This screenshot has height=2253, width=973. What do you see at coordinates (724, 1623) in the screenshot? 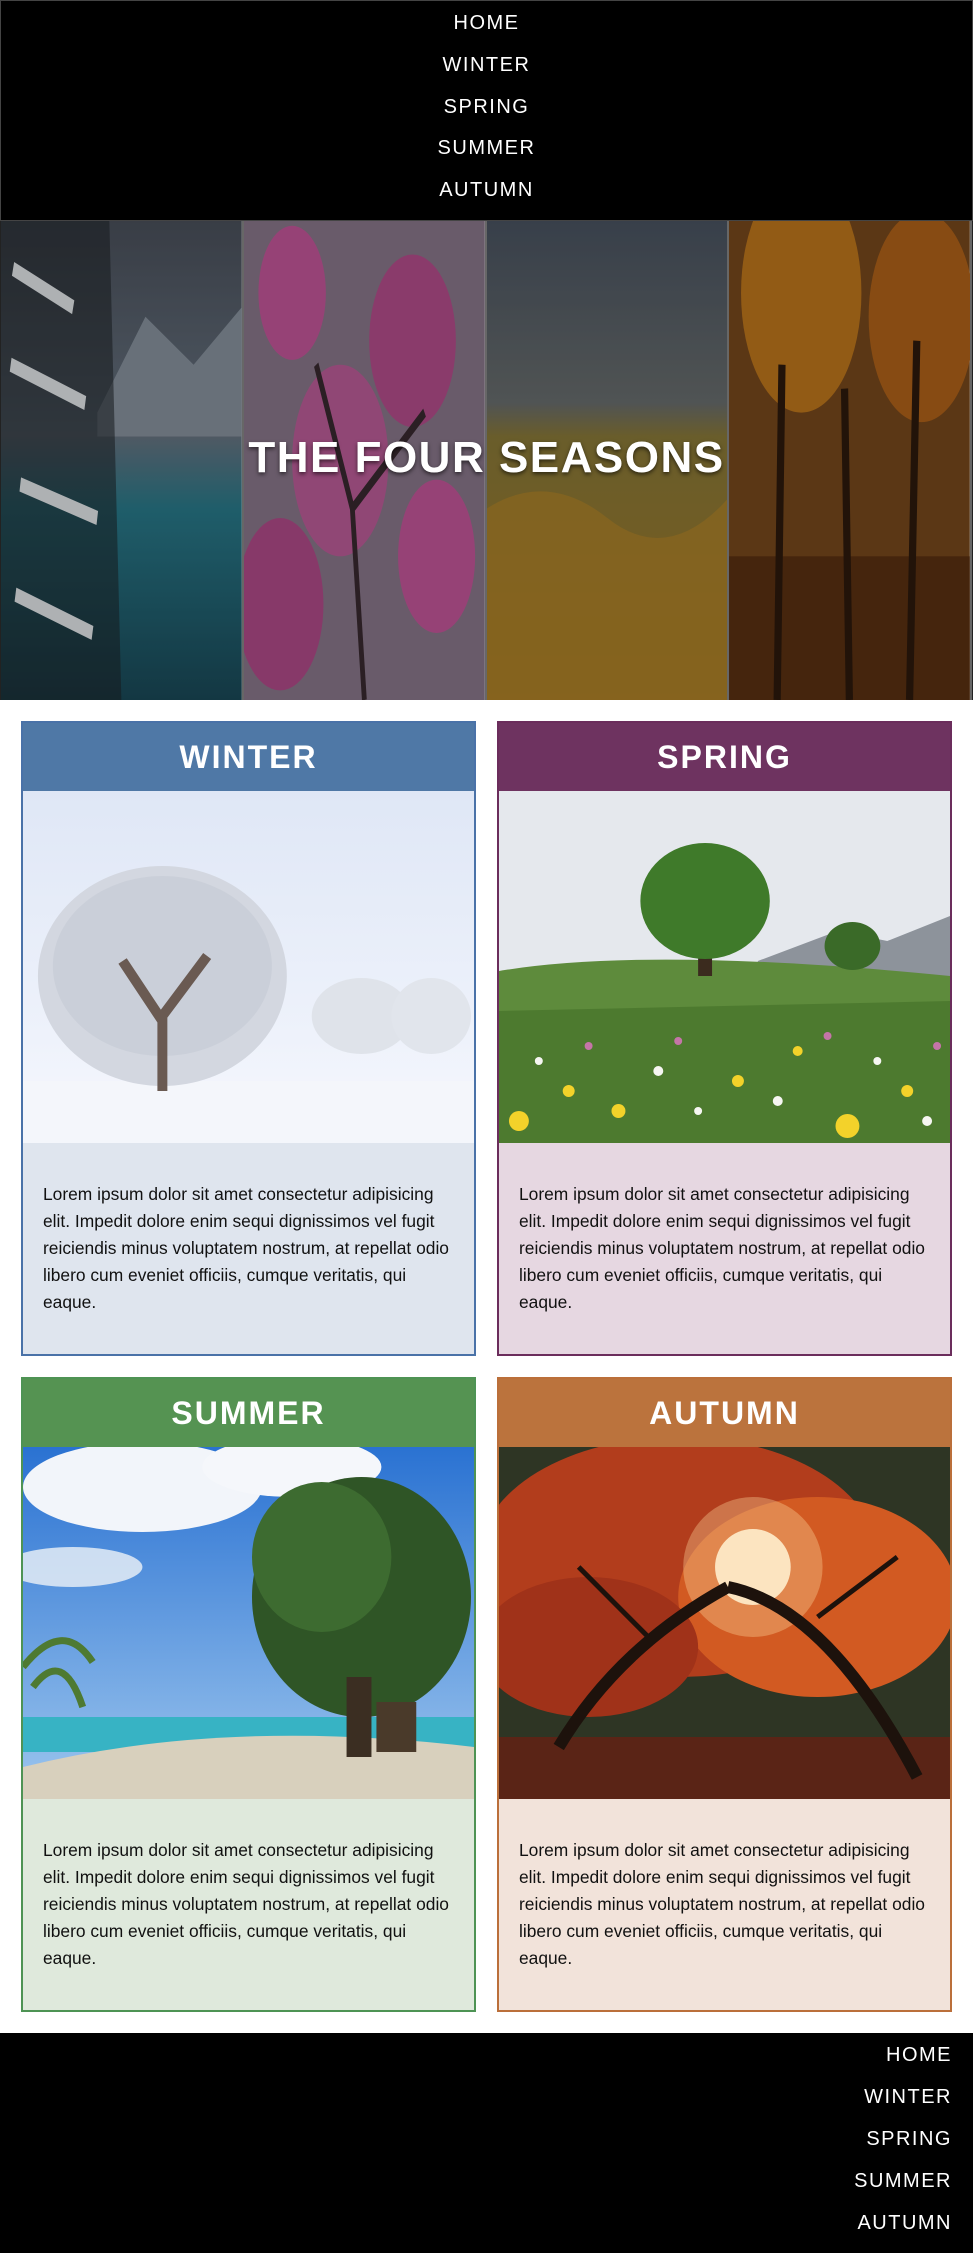
I see `red-autumn-tree-image` at bounding box center [724, 1623].